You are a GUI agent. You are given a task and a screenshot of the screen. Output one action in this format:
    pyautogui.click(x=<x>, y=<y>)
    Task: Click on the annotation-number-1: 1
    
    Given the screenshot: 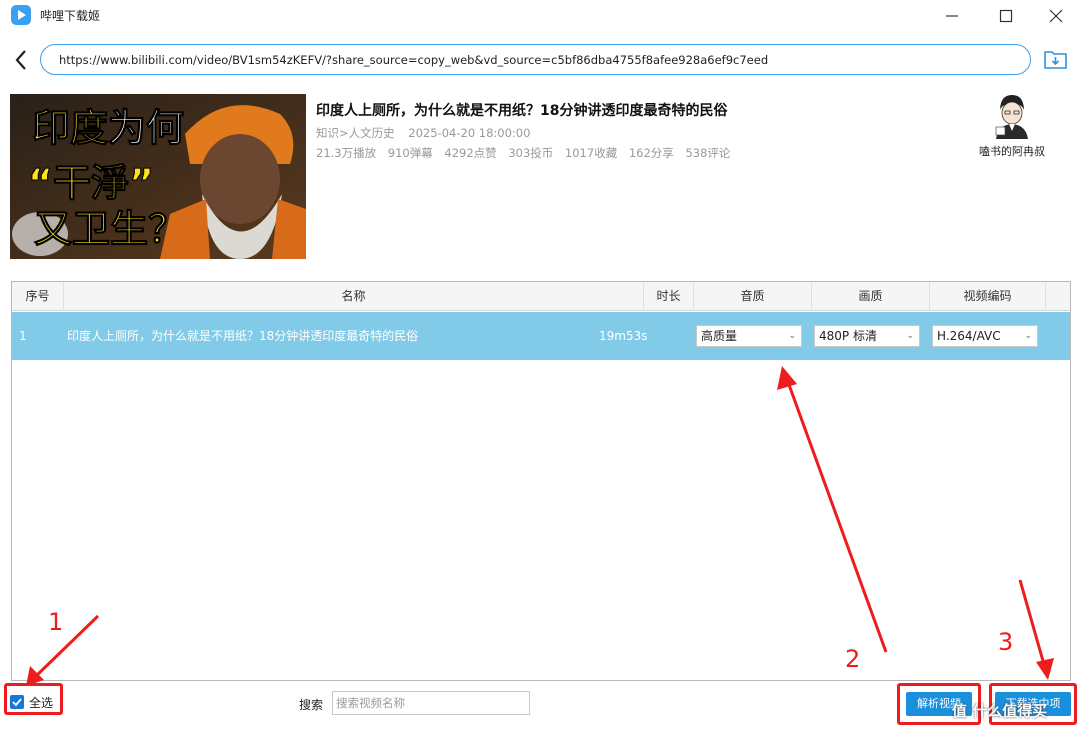 What is the action you would take?
    pyautogui.click(x=56, y=622)
    